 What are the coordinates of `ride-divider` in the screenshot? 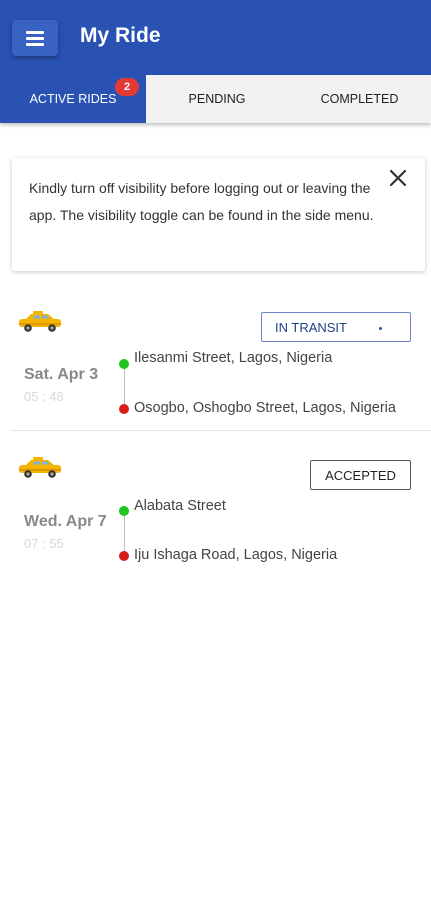 It's located at (220, 430).